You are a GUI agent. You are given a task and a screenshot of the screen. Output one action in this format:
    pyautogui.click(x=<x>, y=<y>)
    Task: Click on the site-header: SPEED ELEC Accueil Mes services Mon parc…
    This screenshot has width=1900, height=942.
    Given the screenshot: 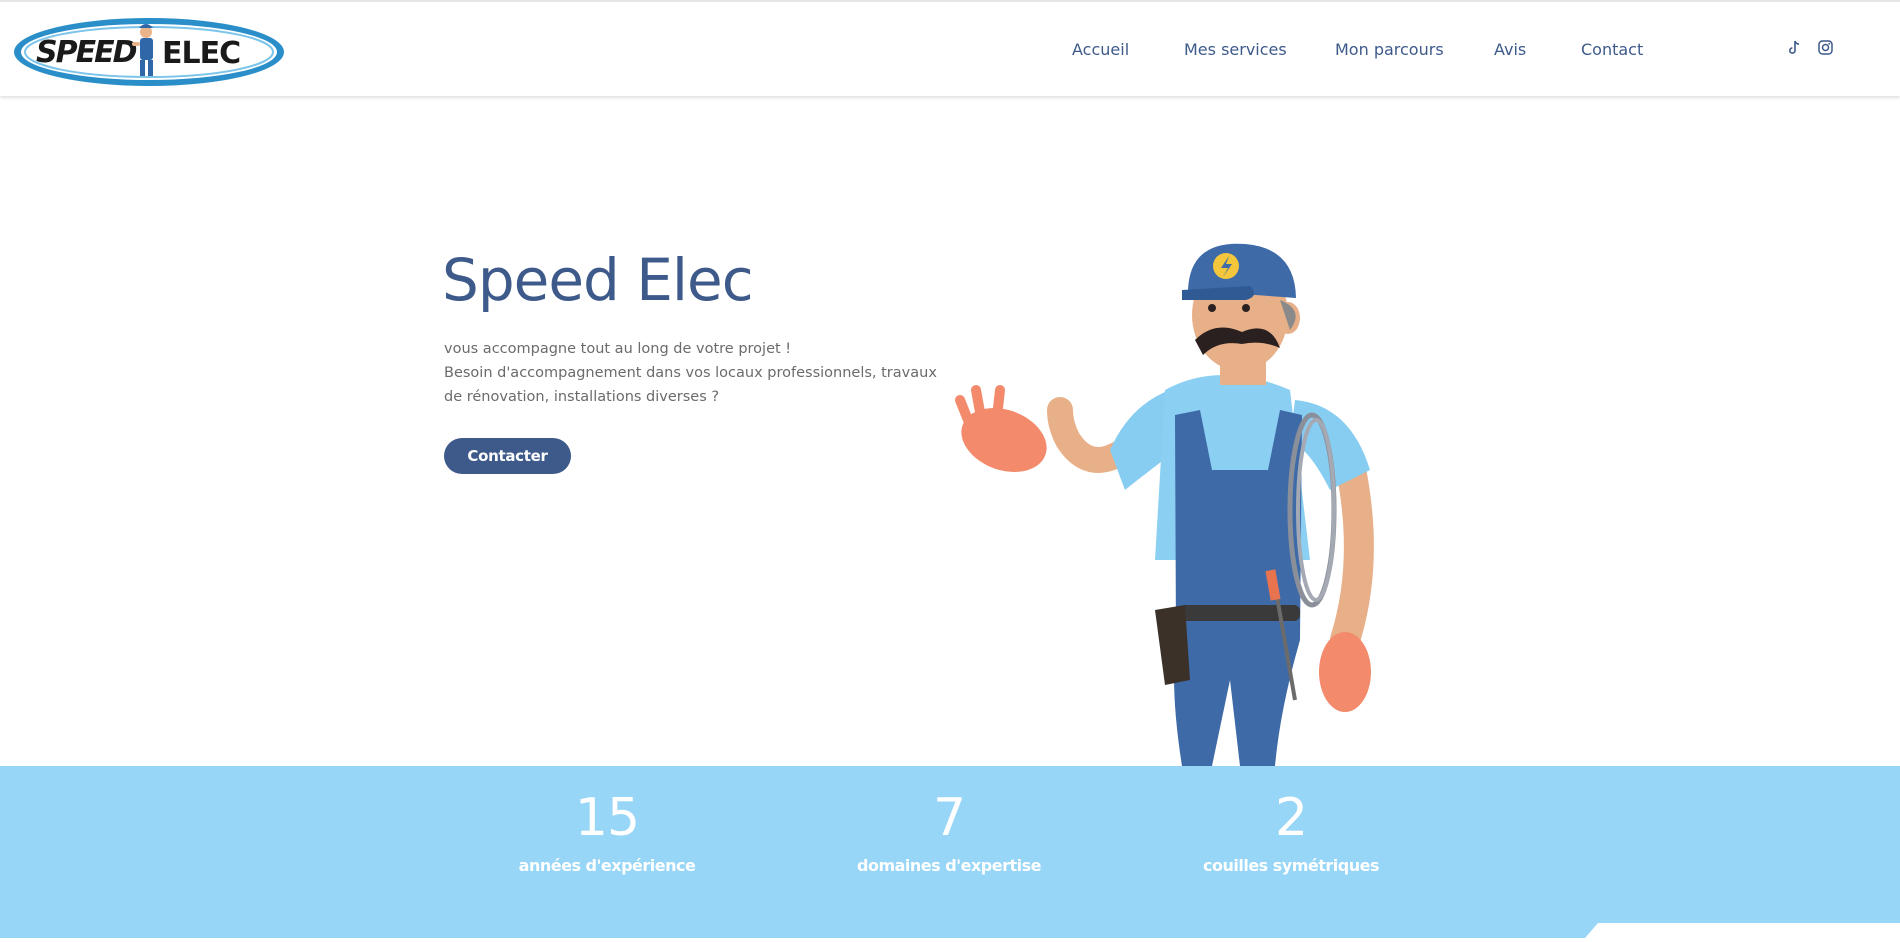 What is the action you would take?
    pyautogui.click(x=950, y=48)
    